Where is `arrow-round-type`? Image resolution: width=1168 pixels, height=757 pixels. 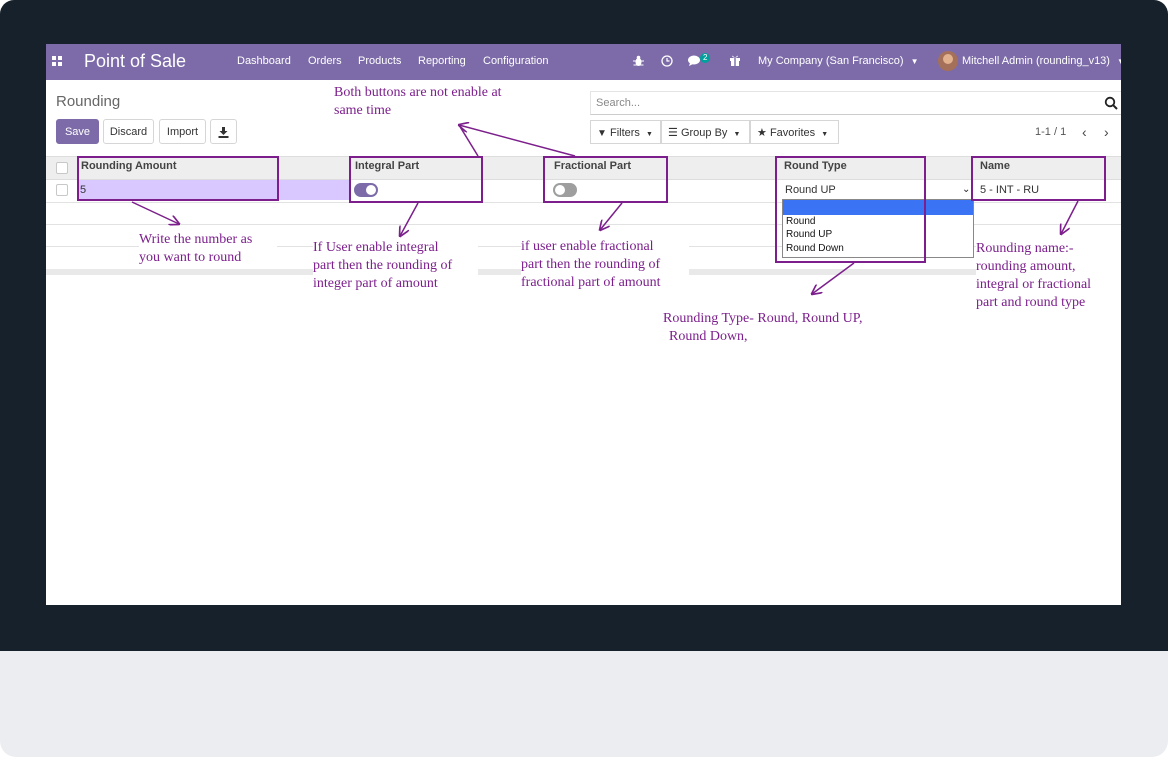
arrow-round-type is located at coordinates (833, 278).